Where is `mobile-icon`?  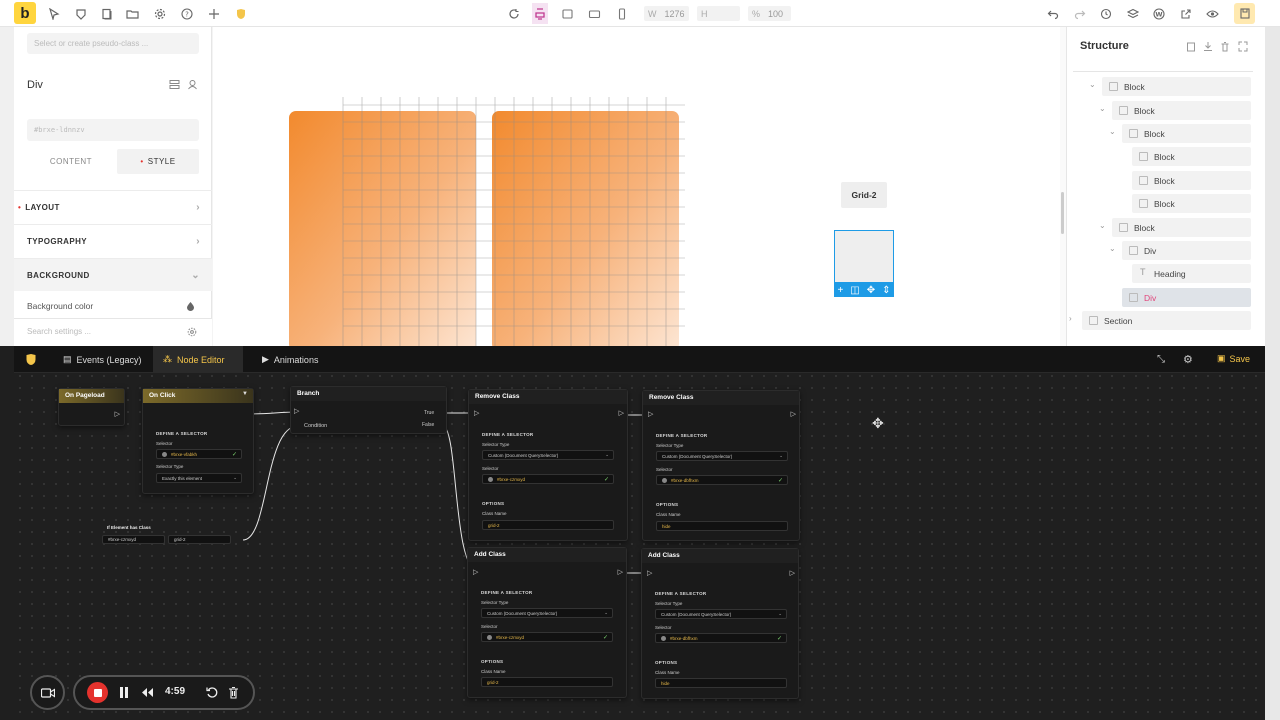
mobile-icon is located at coordinates (621, 13).